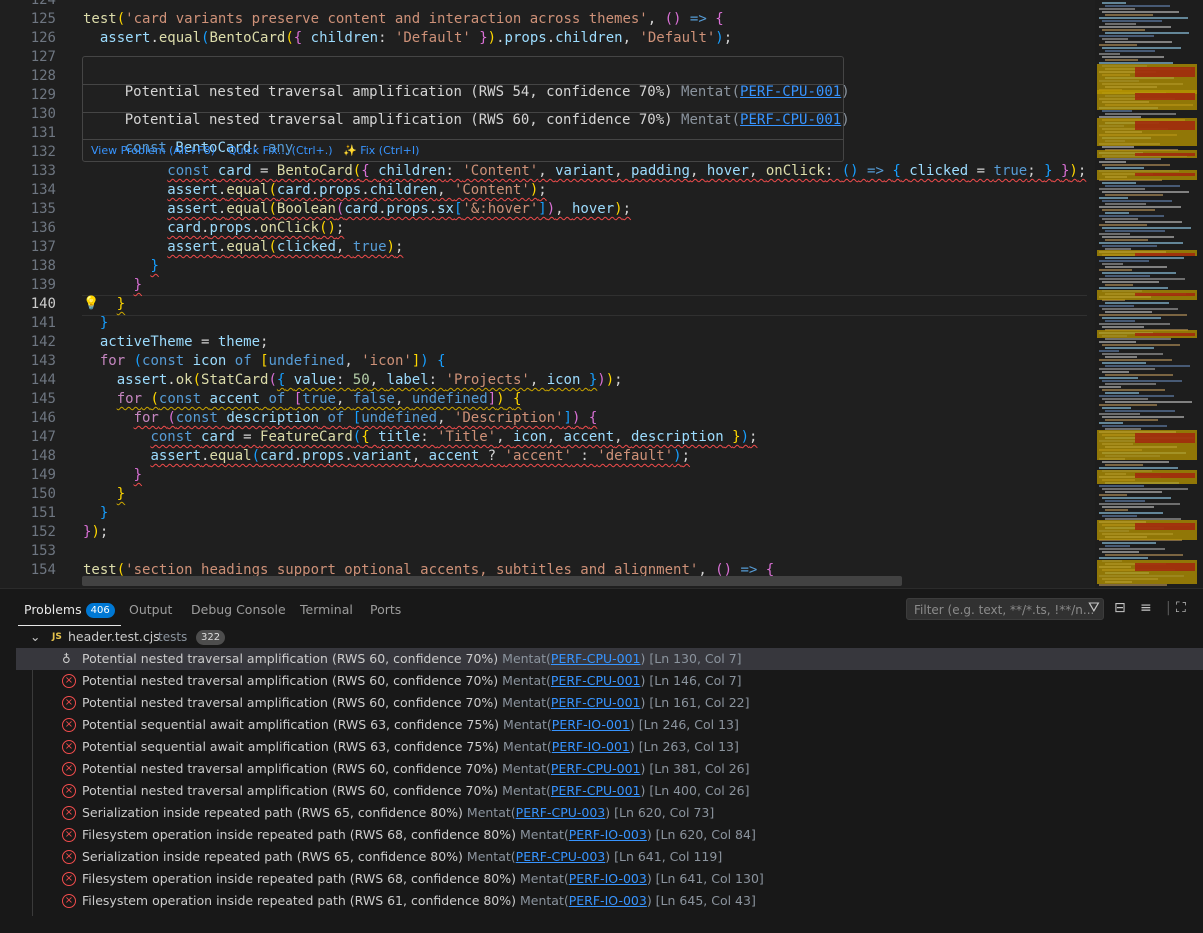 The image size is (1203, 933). Describe the element at coordinates (547, 323) in the screenshot. I see `code-line: 141 }` at that location.